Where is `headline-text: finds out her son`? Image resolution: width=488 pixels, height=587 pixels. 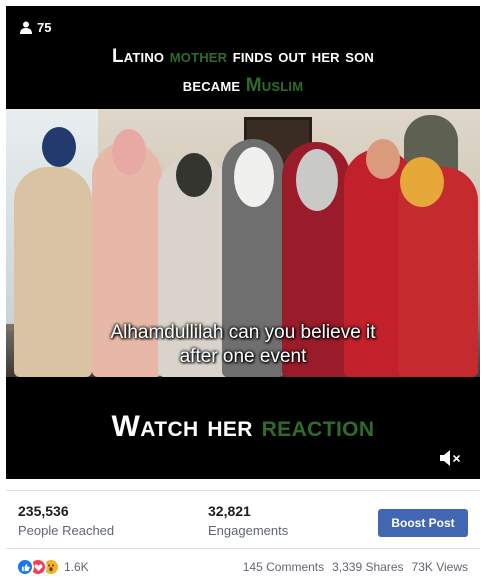 headline-text: finds out her son is located at coordinates (301, 56).